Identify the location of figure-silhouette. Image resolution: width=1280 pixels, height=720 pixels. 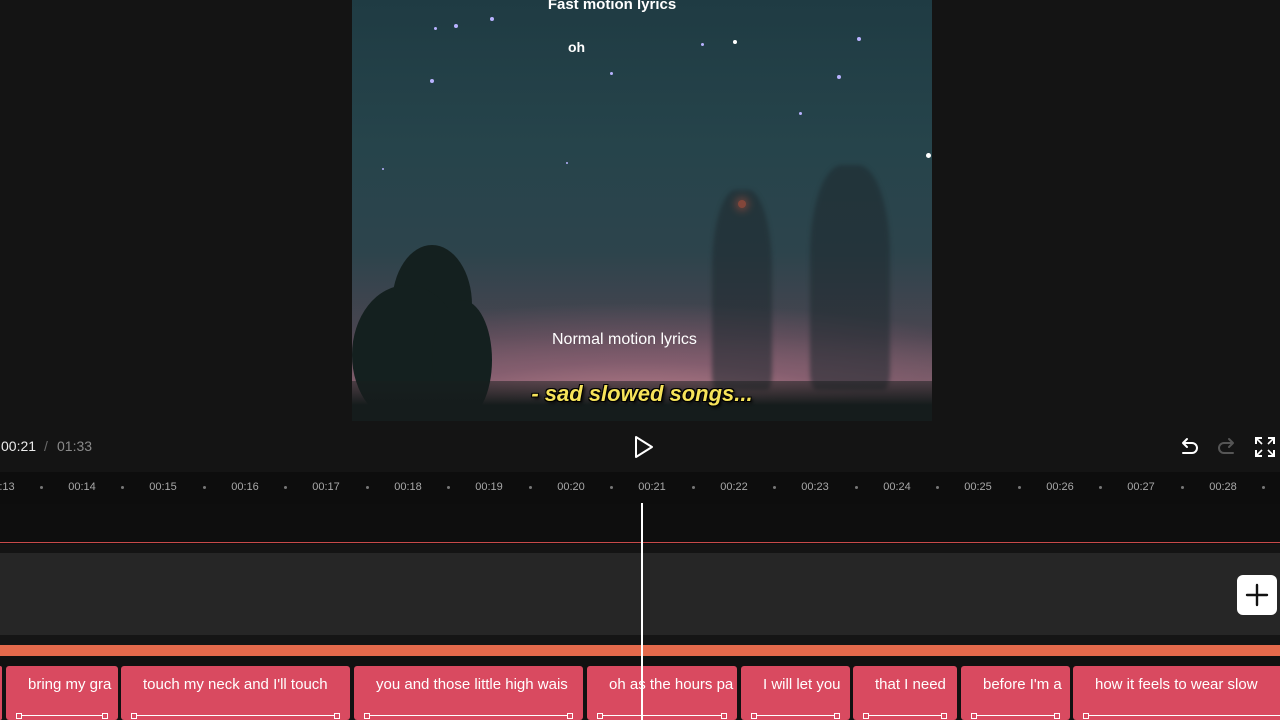
(850, 277).